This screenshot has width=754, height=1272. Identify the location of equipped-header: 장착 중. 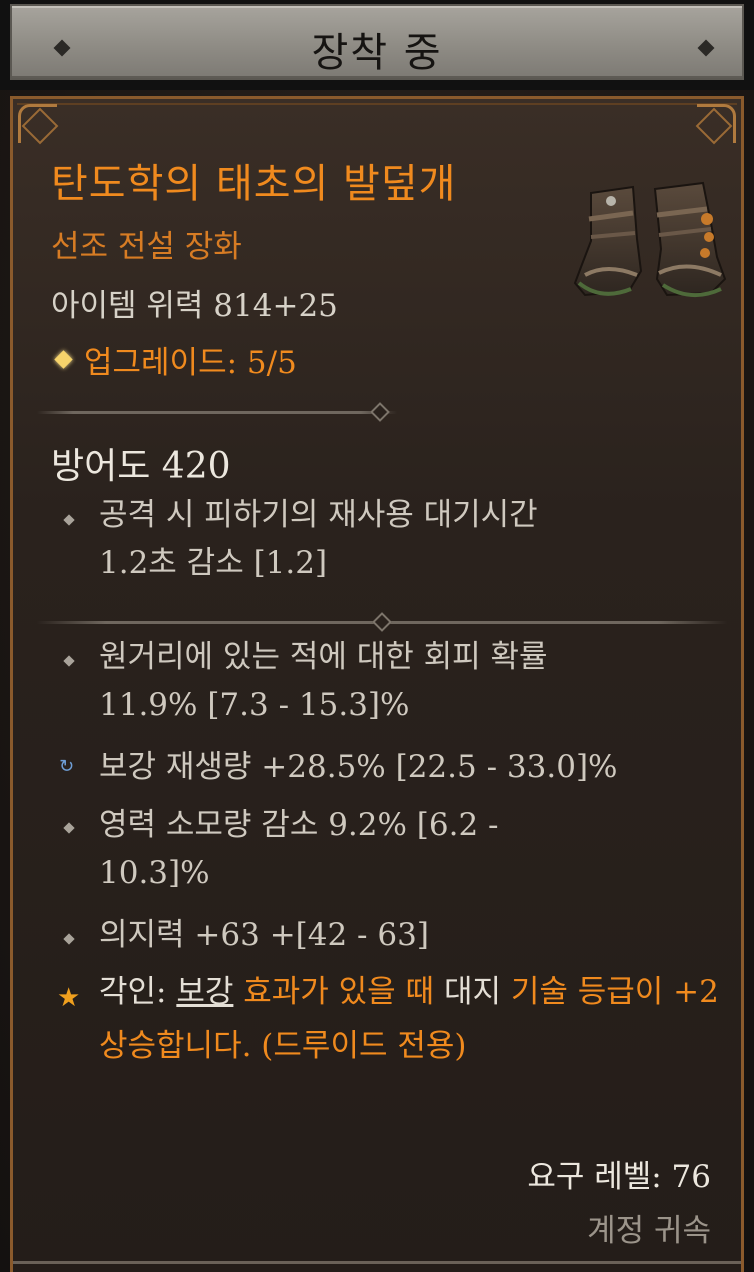
(377, 45).